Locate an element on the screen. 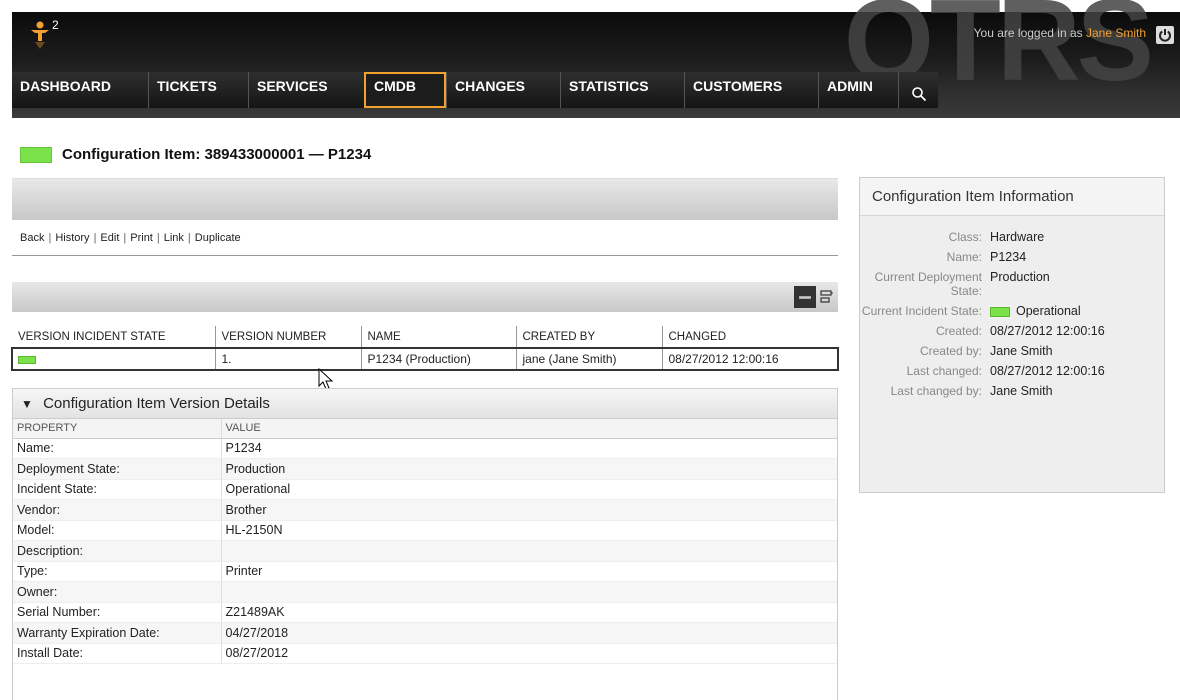  table-row: Owner: is located at coordinates (425, 592).